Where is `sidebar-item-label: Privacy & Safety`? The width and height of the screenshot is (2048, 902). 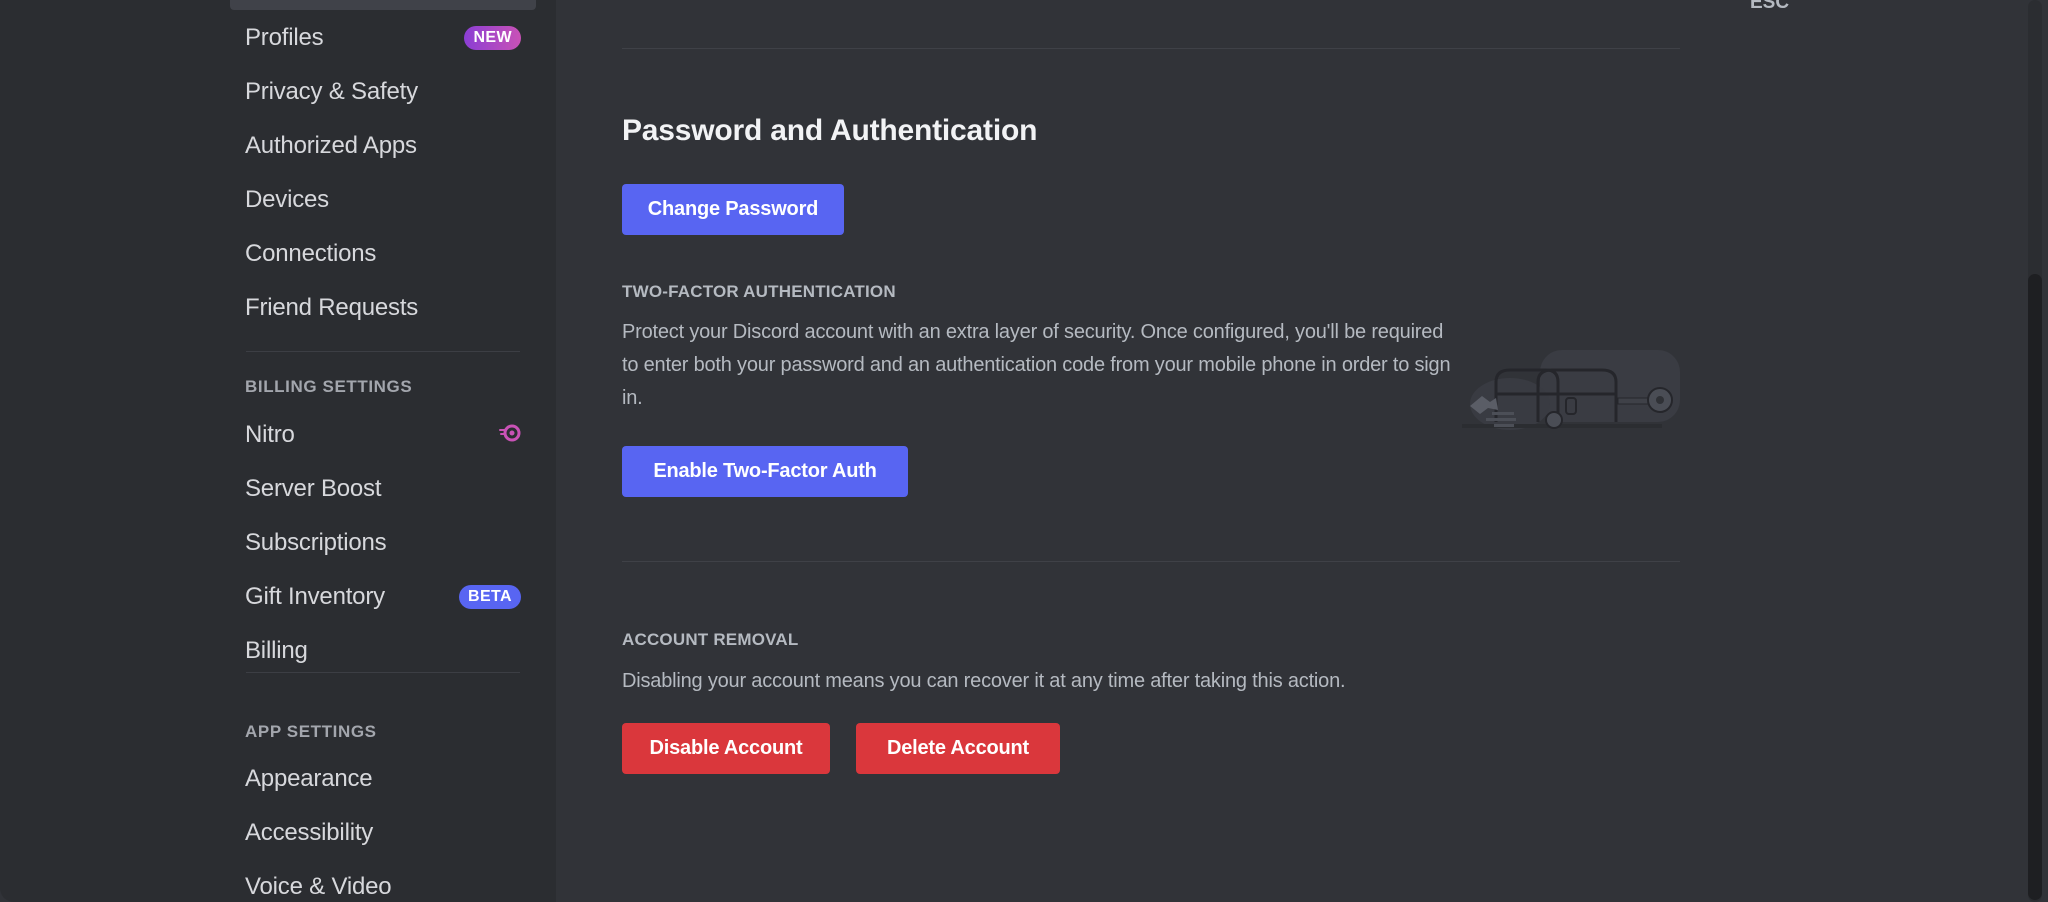
sidebar-item-label: Privacy & Safety is located at coordinates (331, 91).